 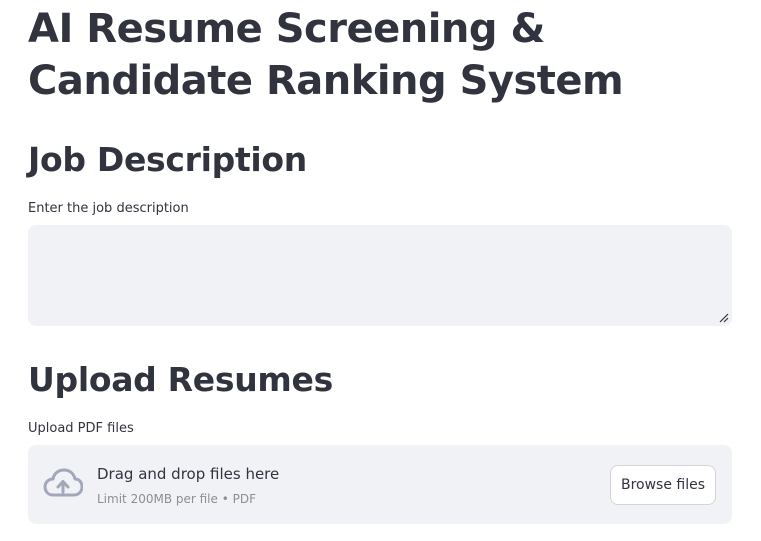 I want to click on cloud-upload-icon, so click(x=63, y=482).